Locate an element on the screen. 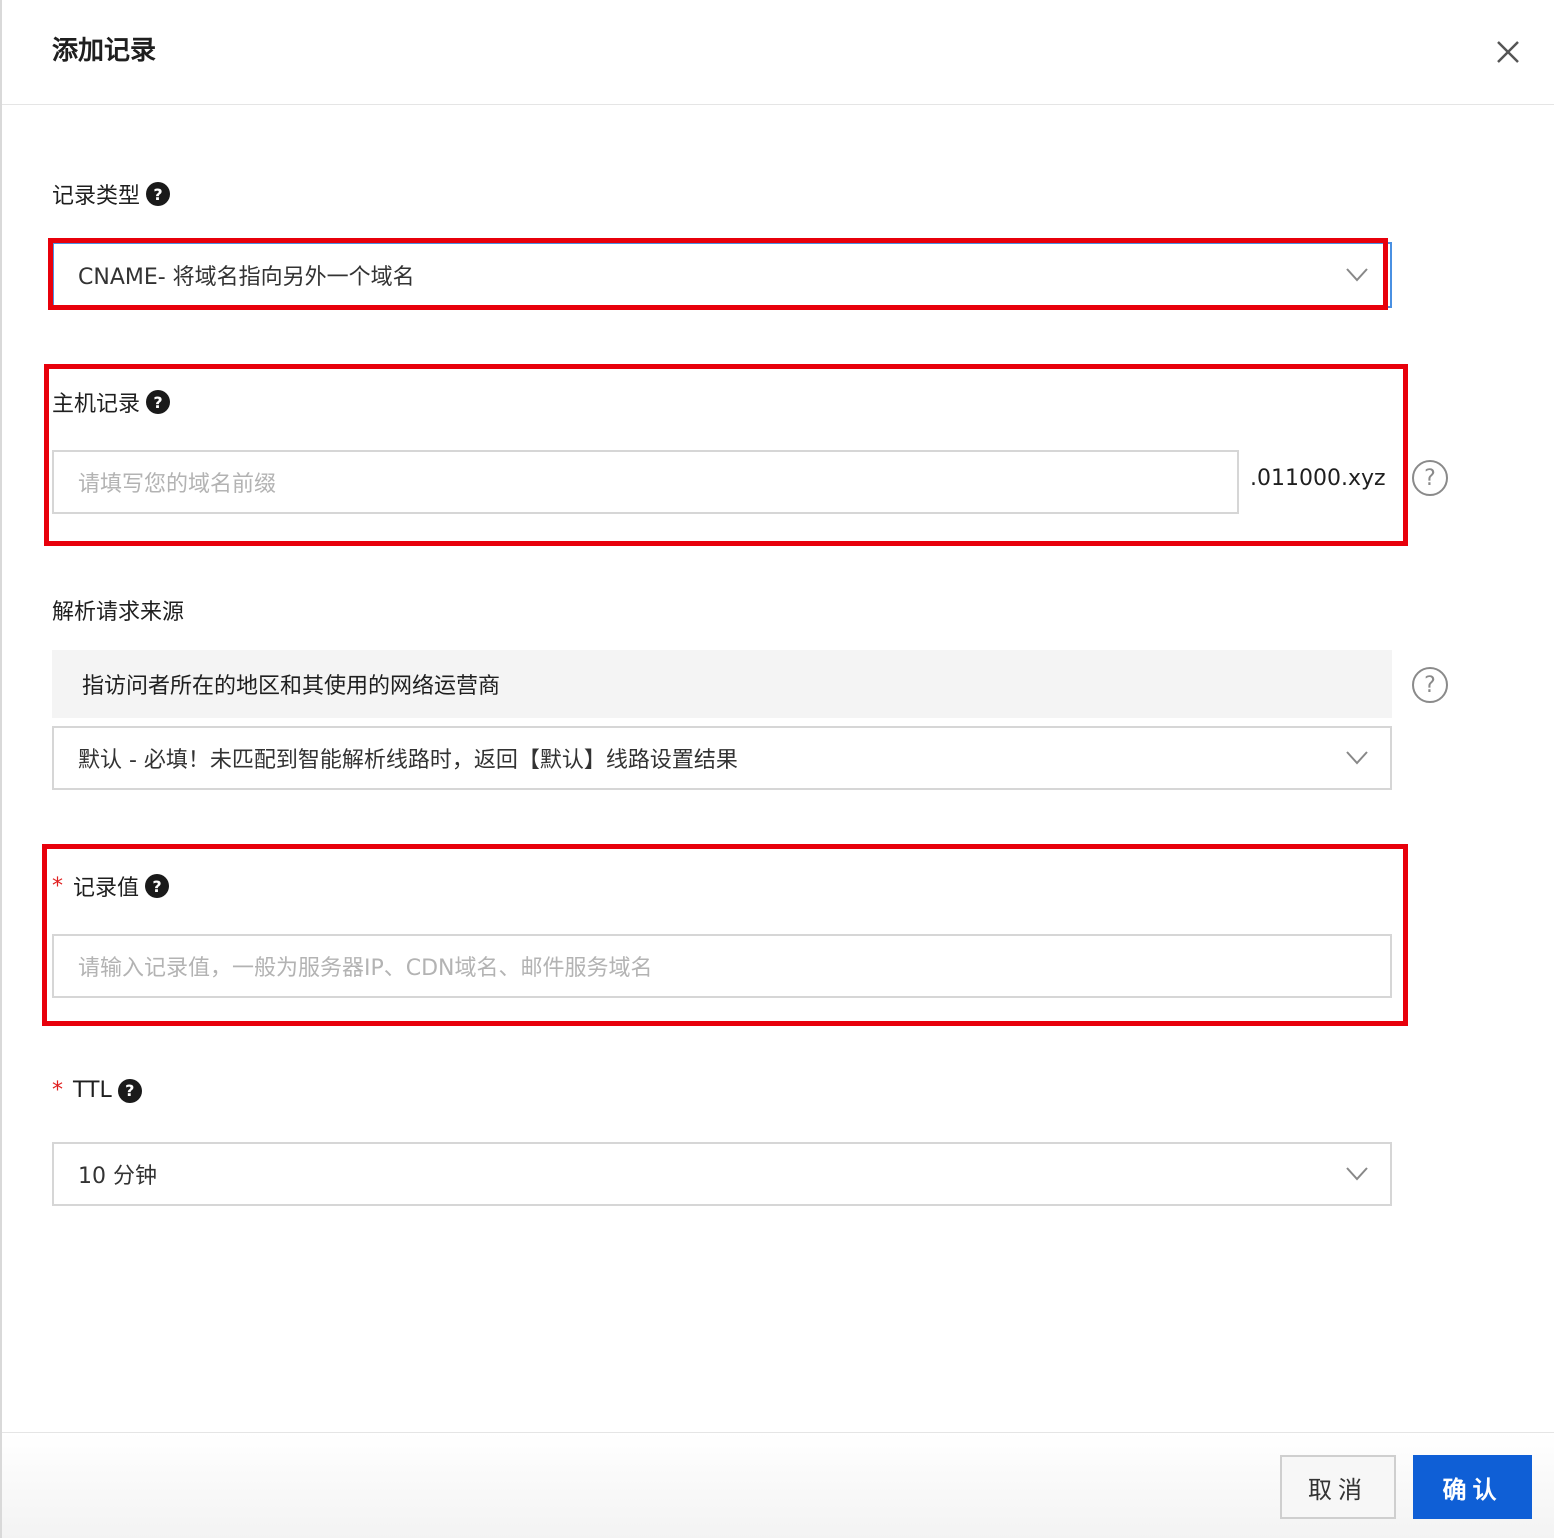  resolve-source-value: 默认 - 必填！未匹配到智能解析线路时，返回【默认】线路设置结果 is located at coordinates (408, 760).